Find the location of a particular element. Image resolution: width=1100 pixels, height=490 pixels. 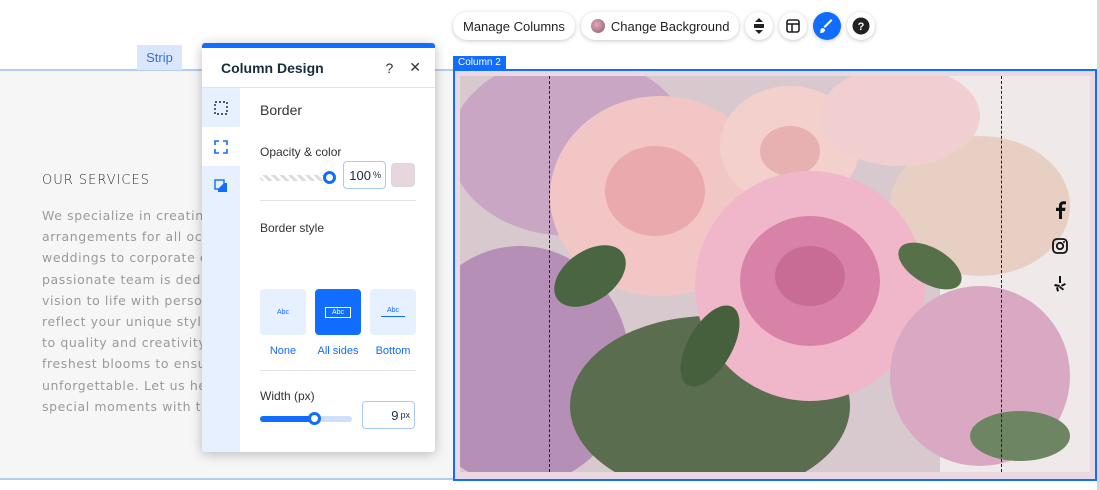

layout-icon is located at coordinates (793, 26).